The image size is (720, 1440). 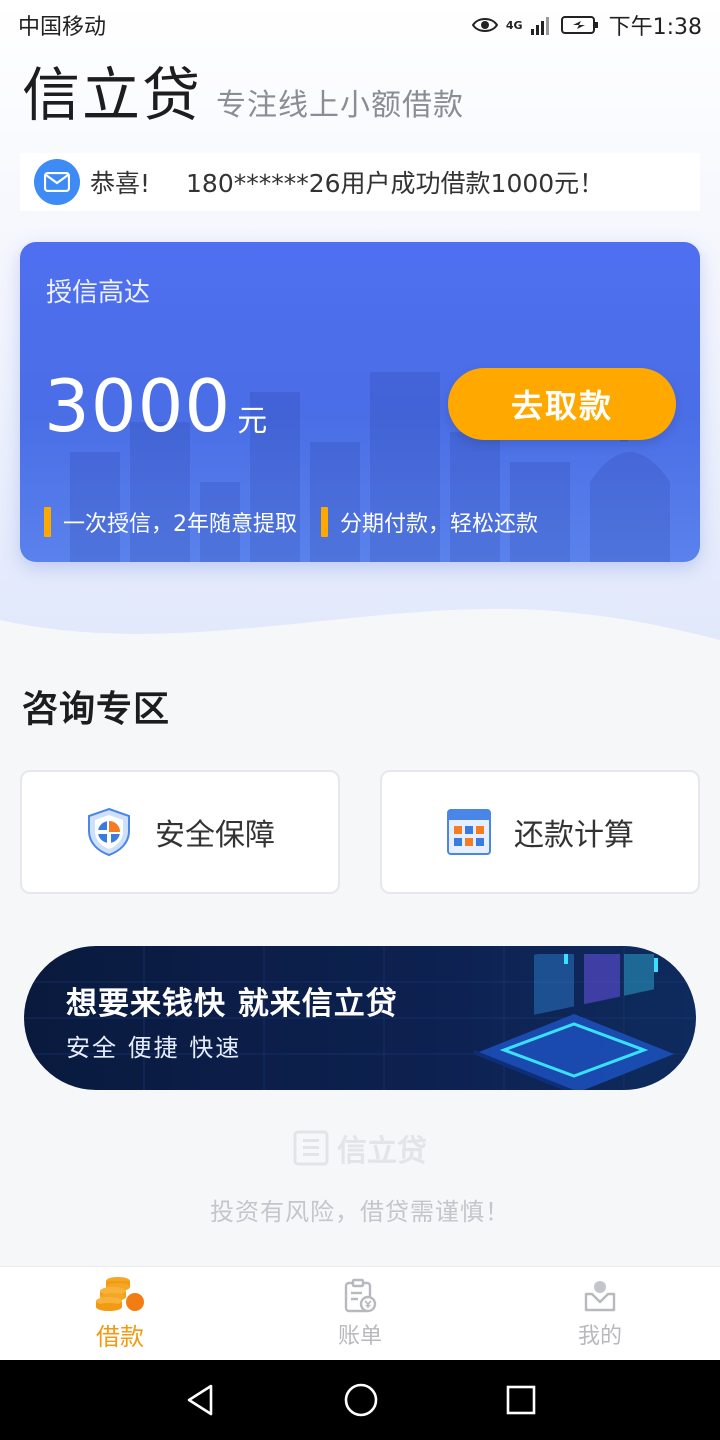 What do you see at coordinates (112, 95) in the screenshot?
I see `app-title: 信立贷` at bounding box center [112, 95].